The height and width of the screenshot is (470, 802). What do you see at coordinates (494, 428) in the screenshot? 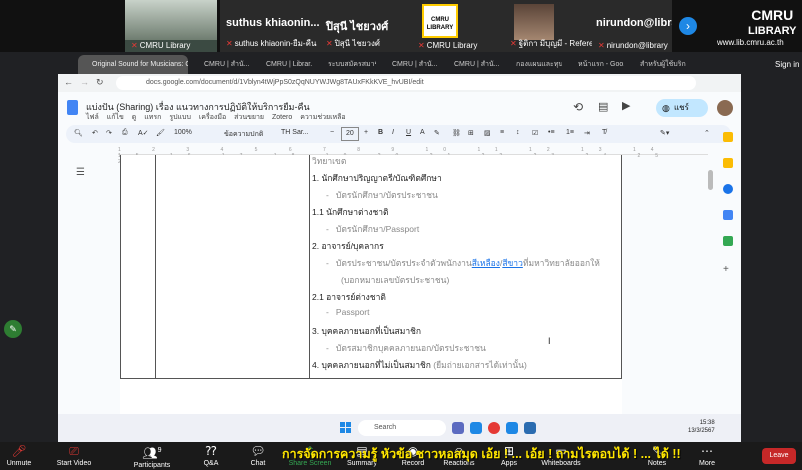
I see `chrome-icon` at bounding box center [494, 428].